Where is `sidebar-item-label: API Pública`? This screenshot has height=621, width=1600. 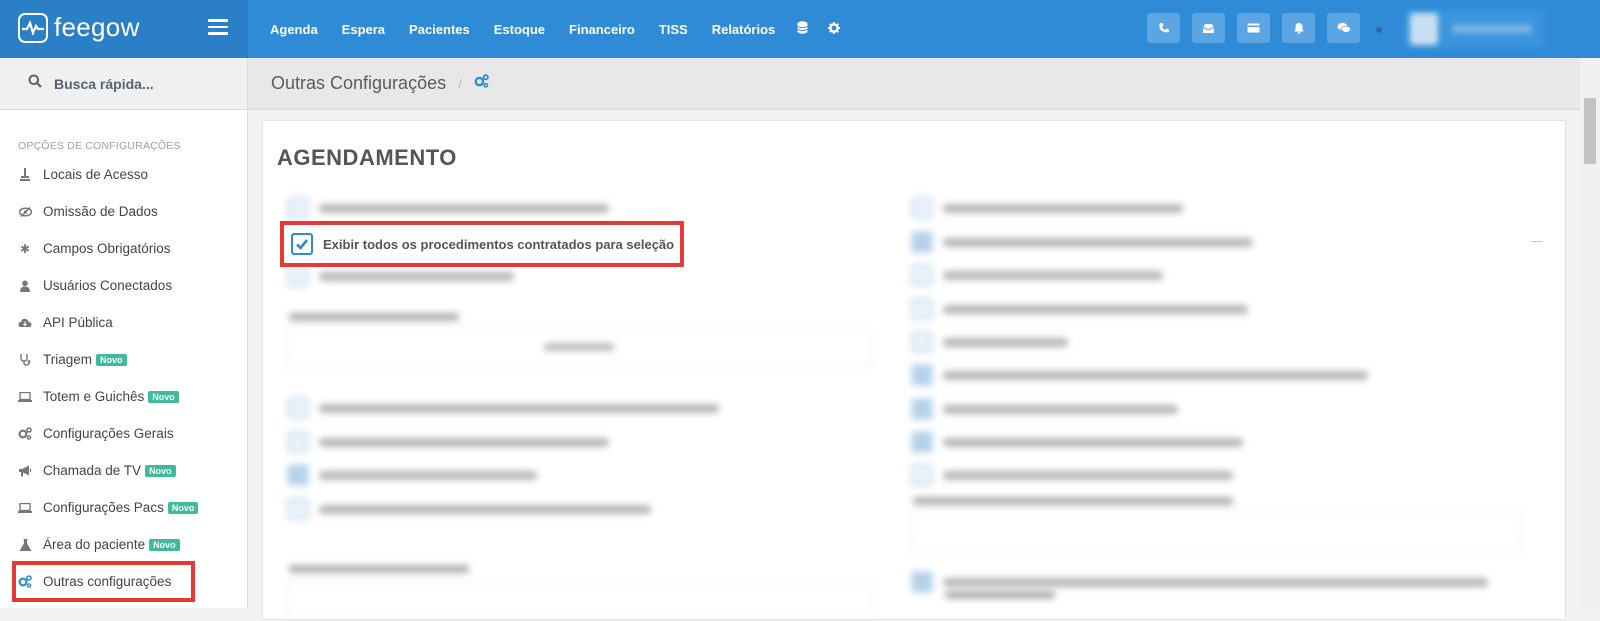
sidebar-item-label: API Pública is located at coordinates (78, 322).